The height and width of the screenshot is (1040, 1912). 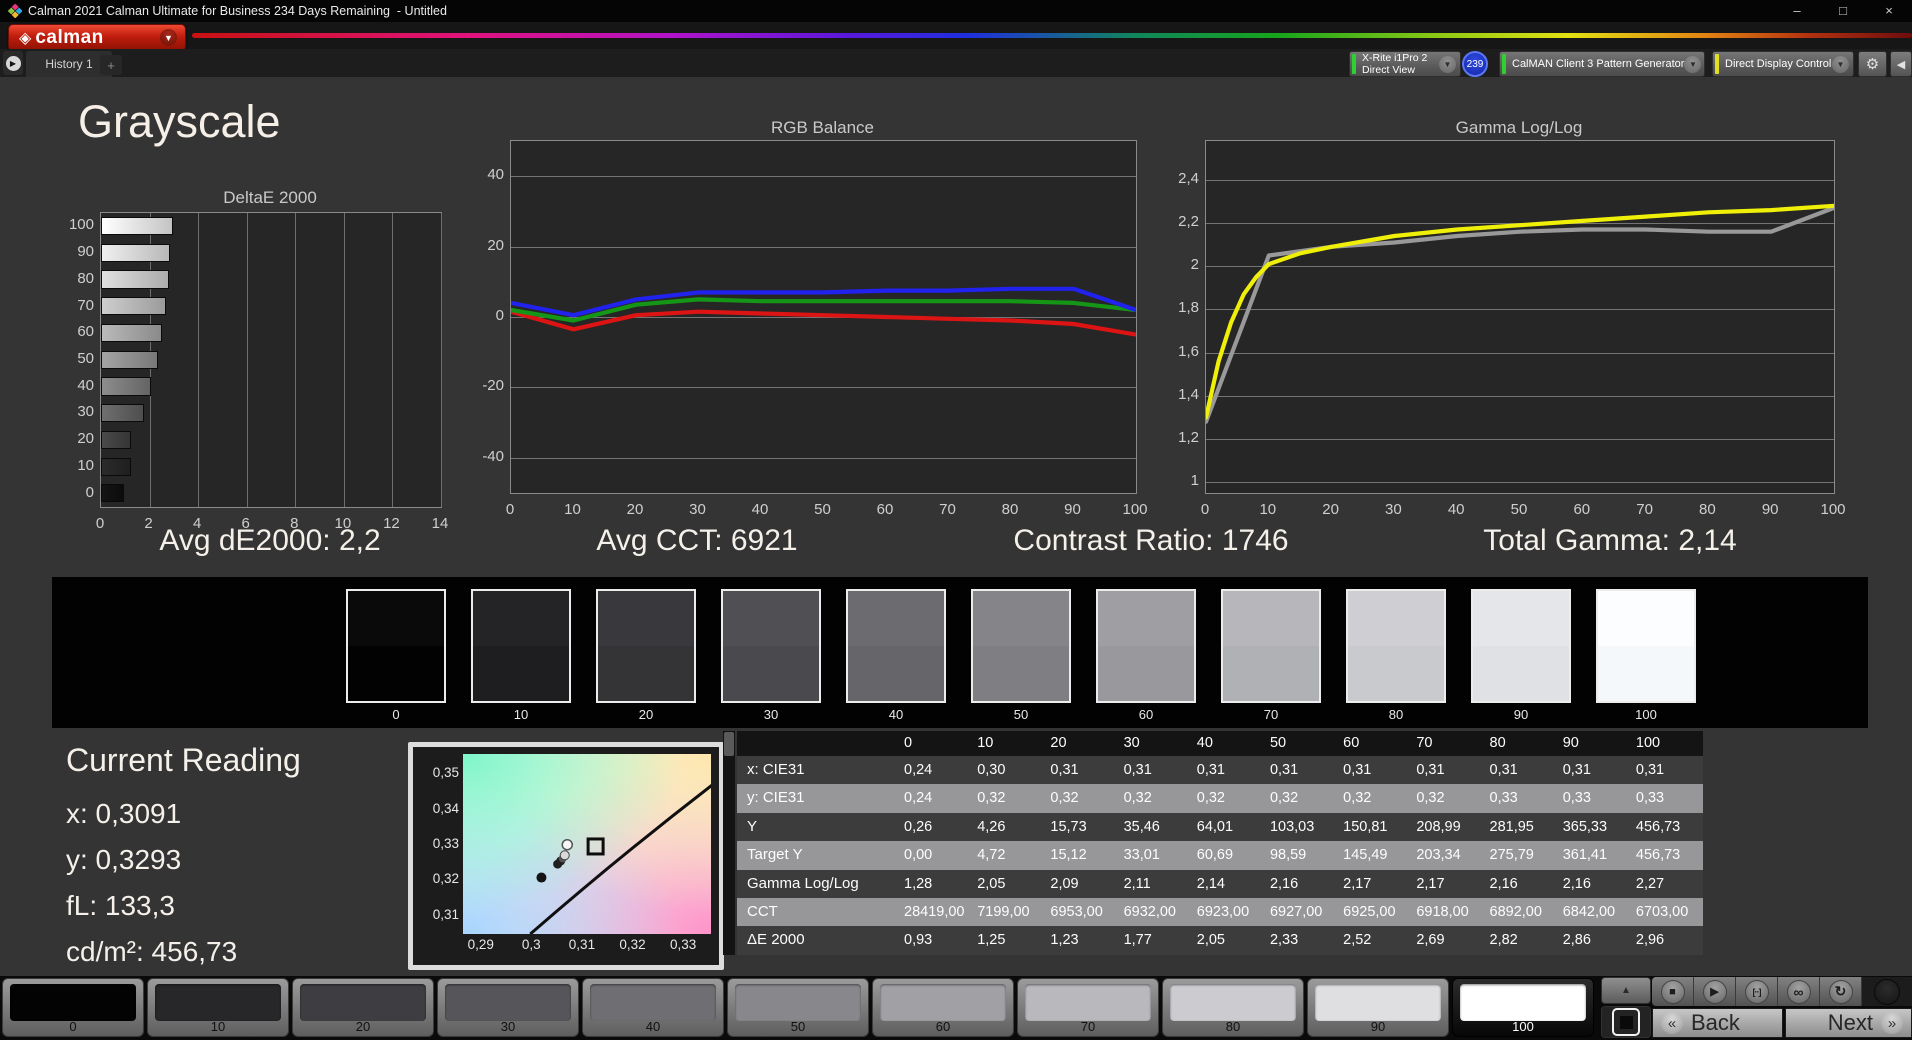 I want to click on table-cell: 0,33, so click(x=1576, y=798).